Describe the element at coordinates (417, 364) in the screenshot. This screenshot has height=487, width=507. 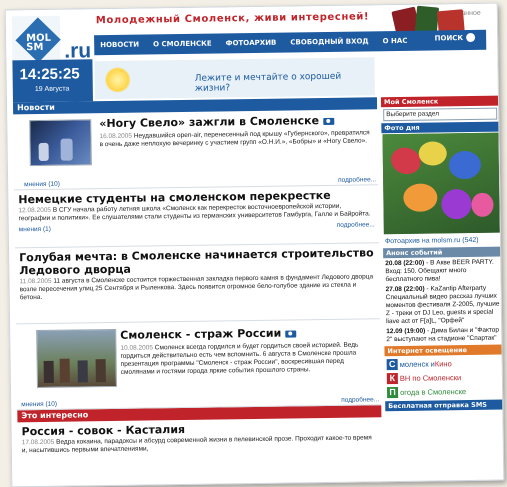
I see `partner-label: моленск и` at that location.